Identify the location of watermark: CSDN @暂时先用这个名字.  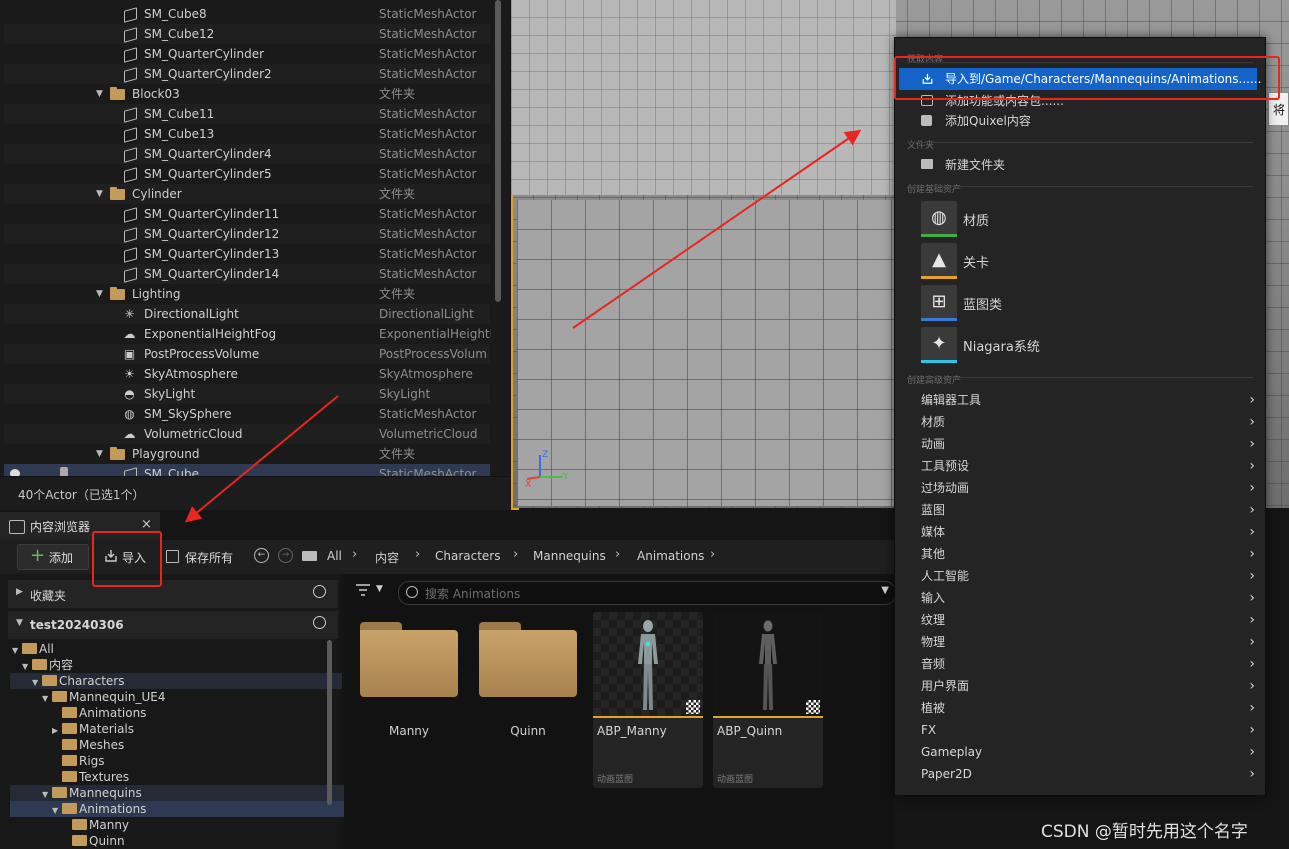
(1144, 832).